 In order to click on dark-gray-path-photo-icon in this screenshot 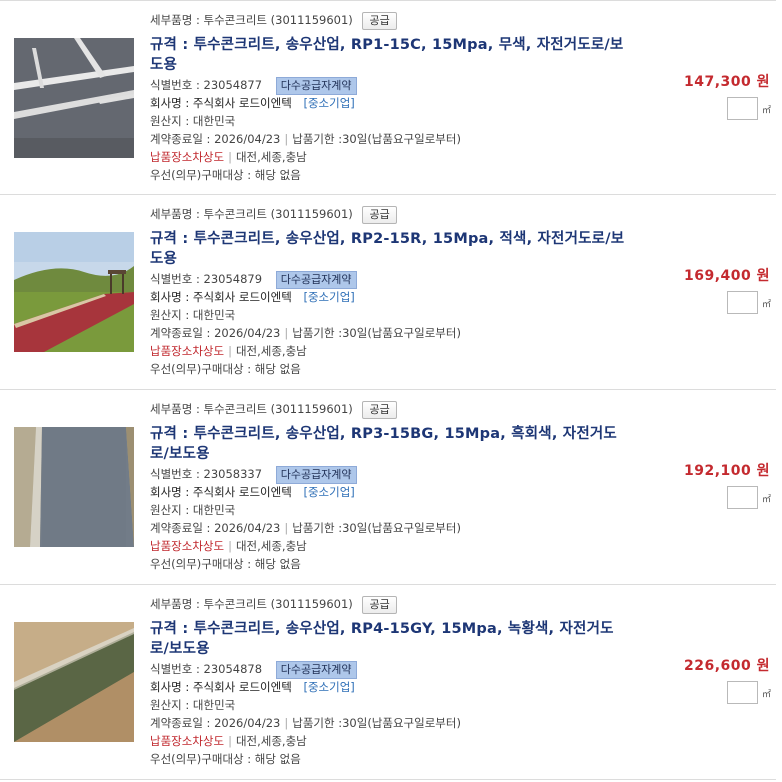, I will do `click(74, 487)`.